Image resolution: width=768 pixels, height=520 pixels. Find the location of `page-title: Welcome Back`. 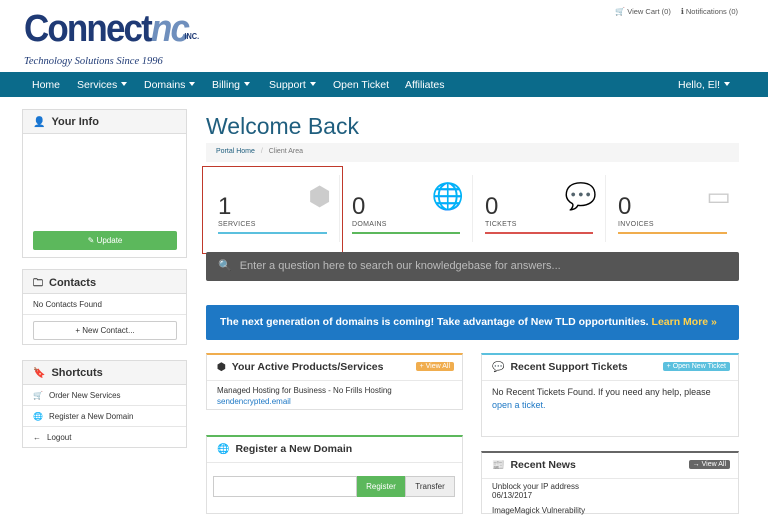

page-title: Welcome Back is located at coordinates (282, 126).